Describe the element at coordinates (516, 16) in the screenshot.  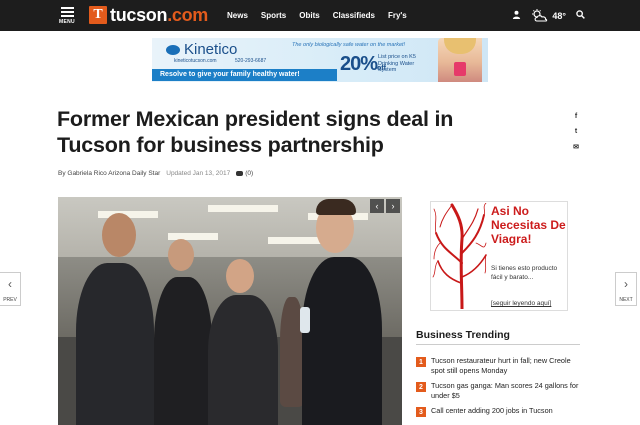
I see `user-icon` at that location.